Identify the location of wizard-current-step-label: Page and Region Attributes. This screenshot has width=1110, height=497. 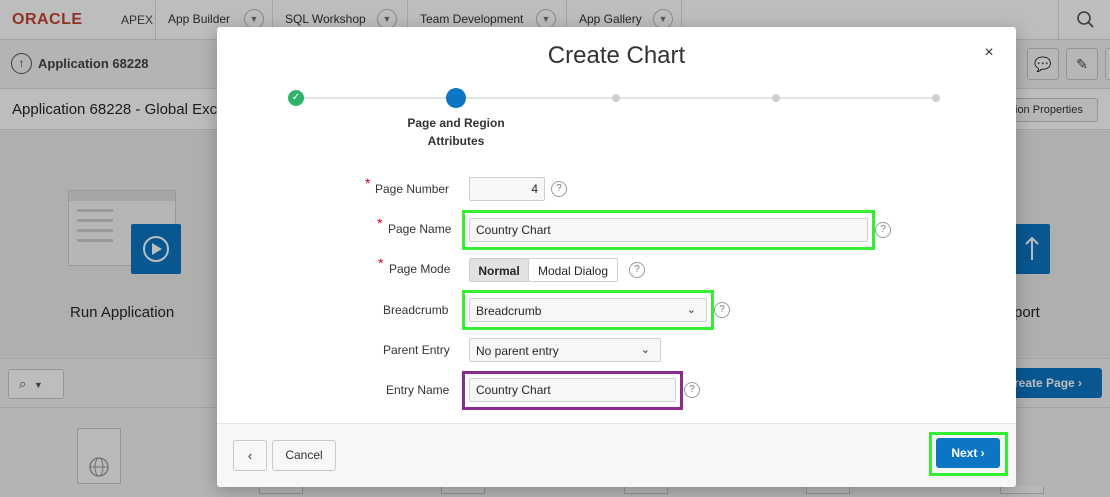
(456, 132).